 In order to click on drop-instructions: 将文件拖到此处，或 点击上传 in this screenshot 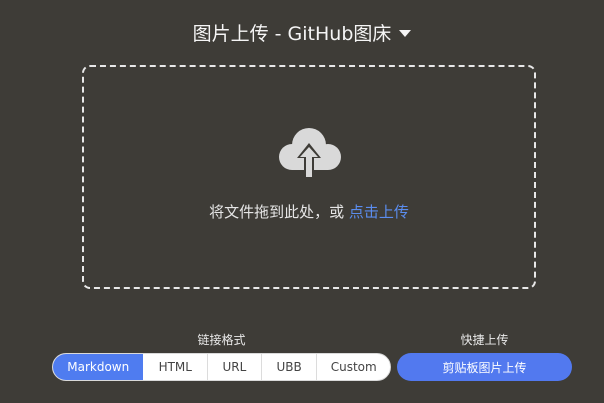, I will do `click(309, 211)`.